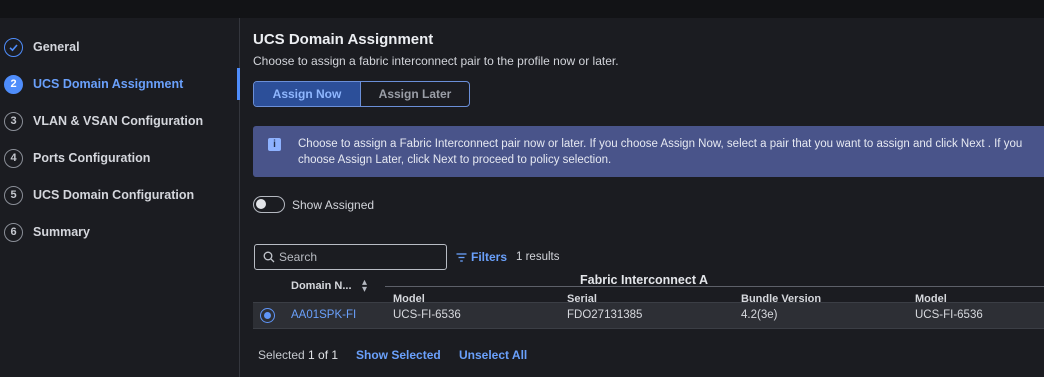  I want to click on cell-serial: FDO27131385, so click(605, 315).